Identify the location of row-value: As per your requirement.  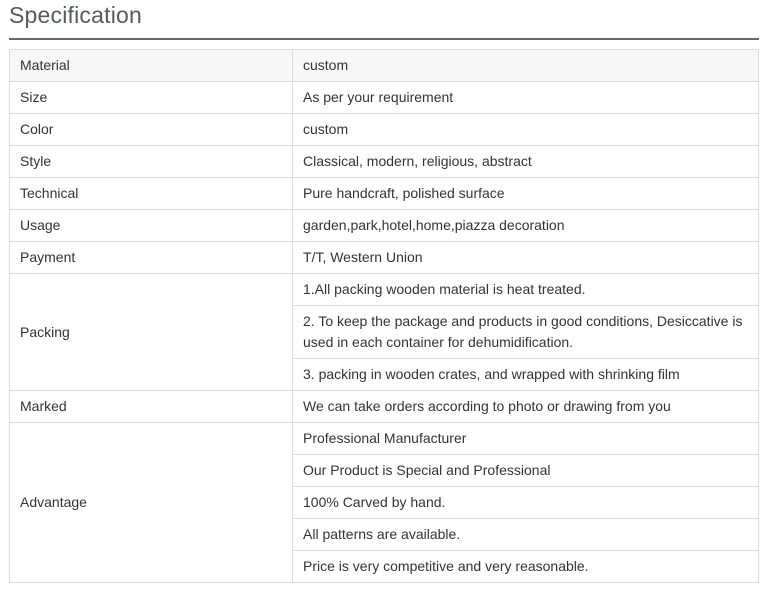
(525, 97).